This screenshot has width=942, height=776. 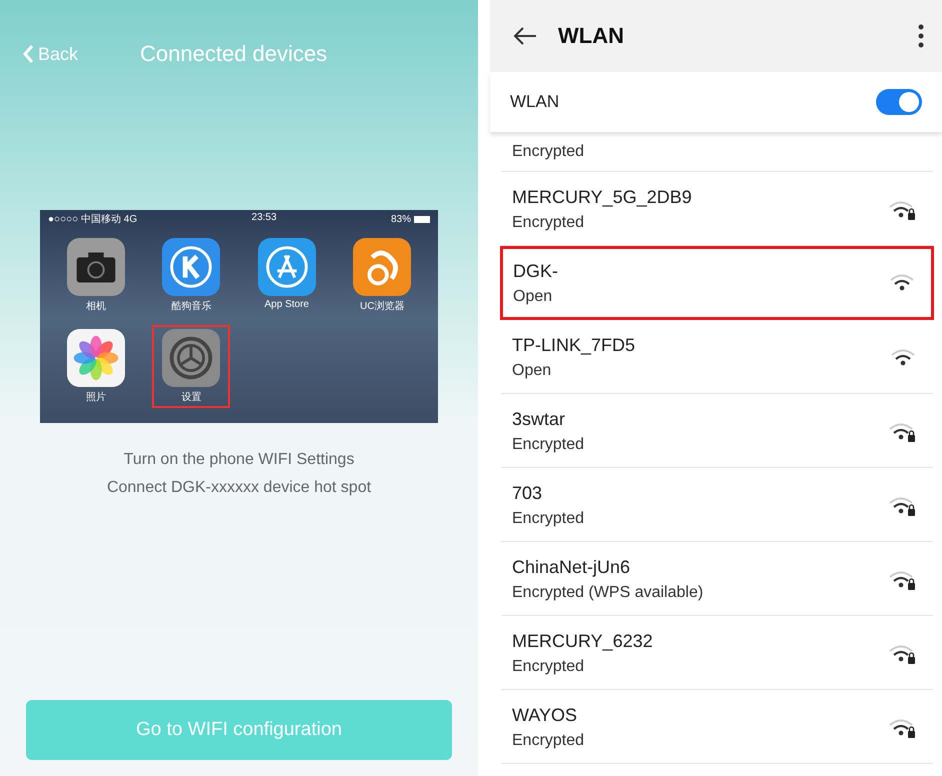 What do you see at coordinates (191, 358) in the screenshot?
I see `settings-app-icon` at bounding box center [191, 358].